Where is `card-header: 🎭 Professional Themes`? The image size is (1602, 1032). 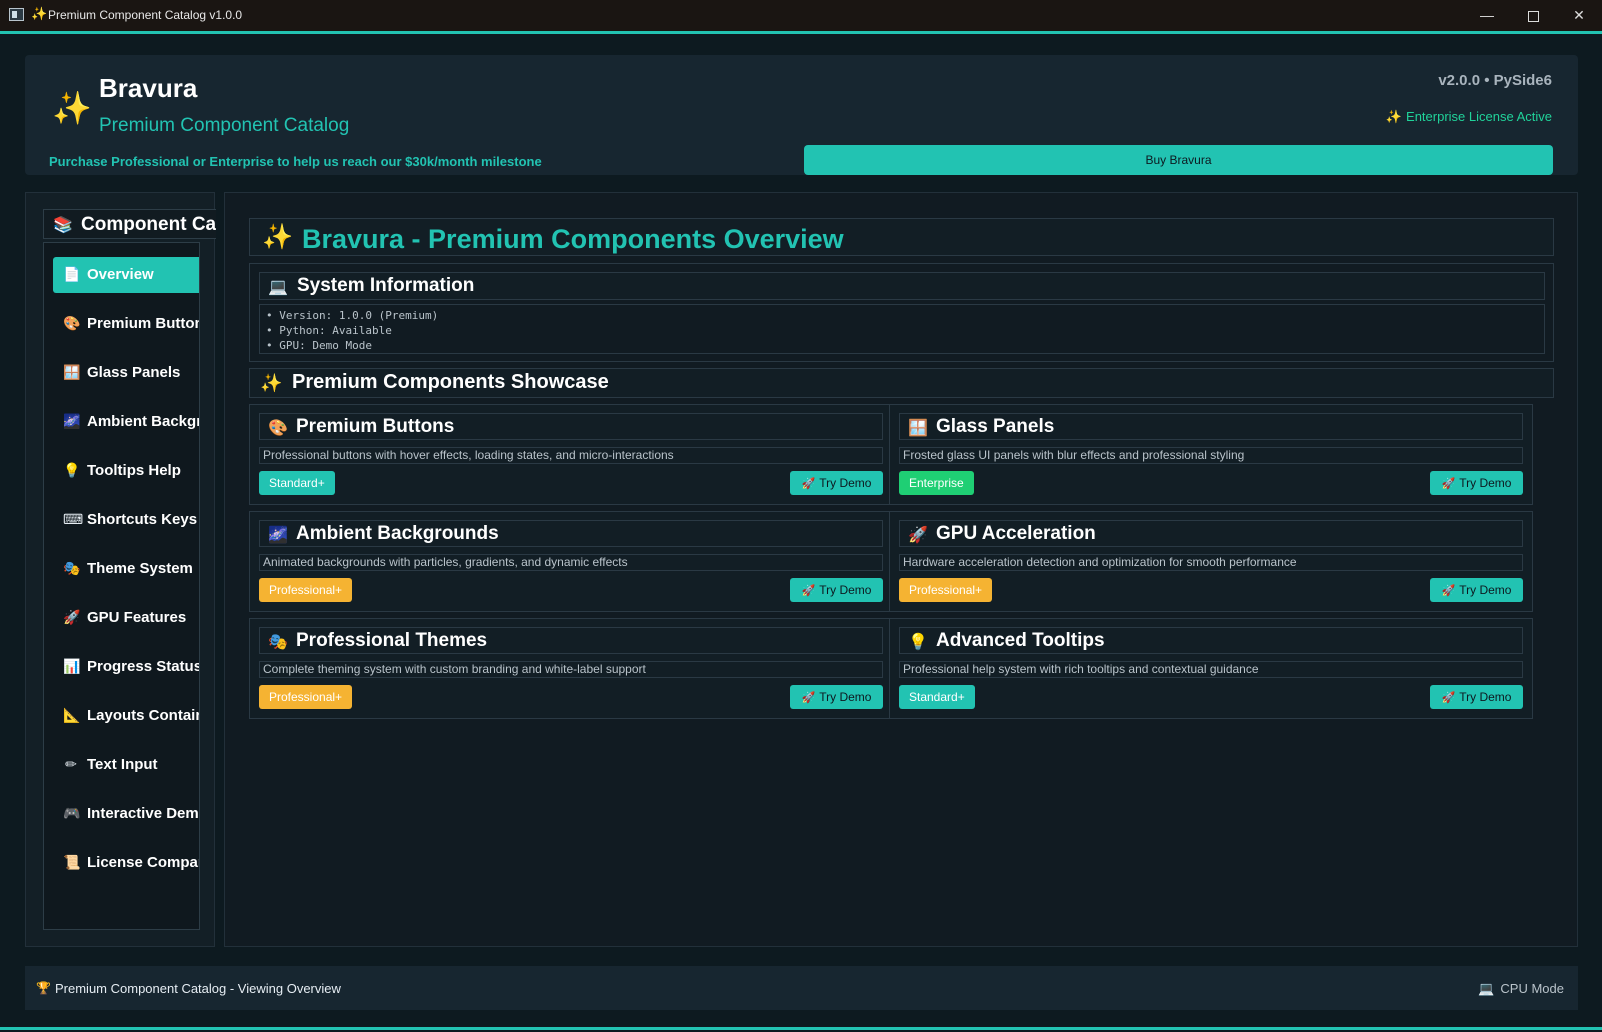
card-header: 🎭 Professional Themes is located at coordinates (571, 640).